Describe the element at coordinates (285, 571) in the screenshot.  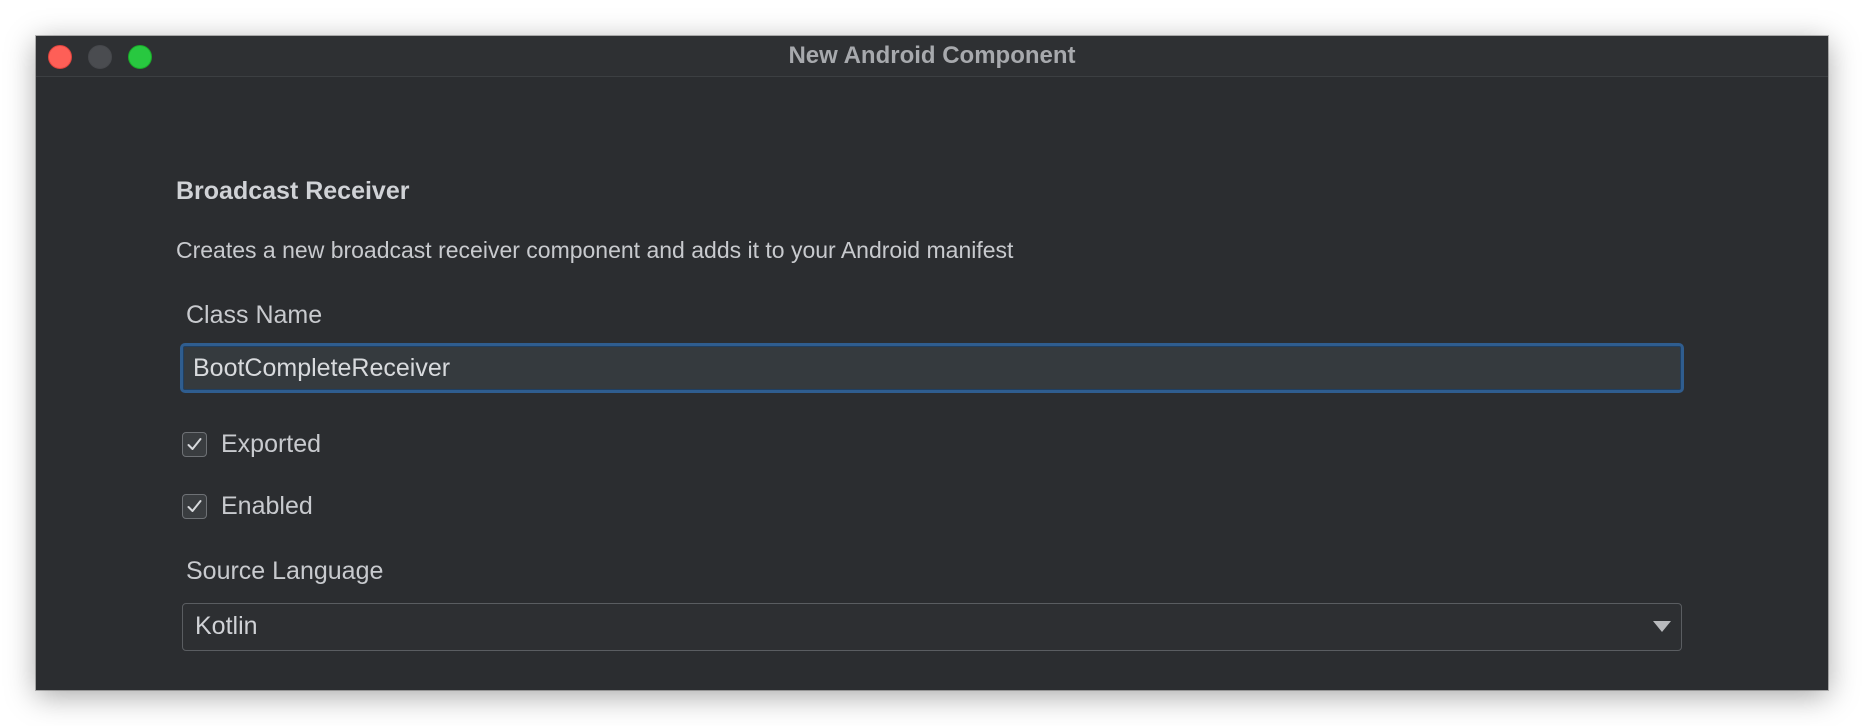
I see `source-language-label: Source Language` at that location.